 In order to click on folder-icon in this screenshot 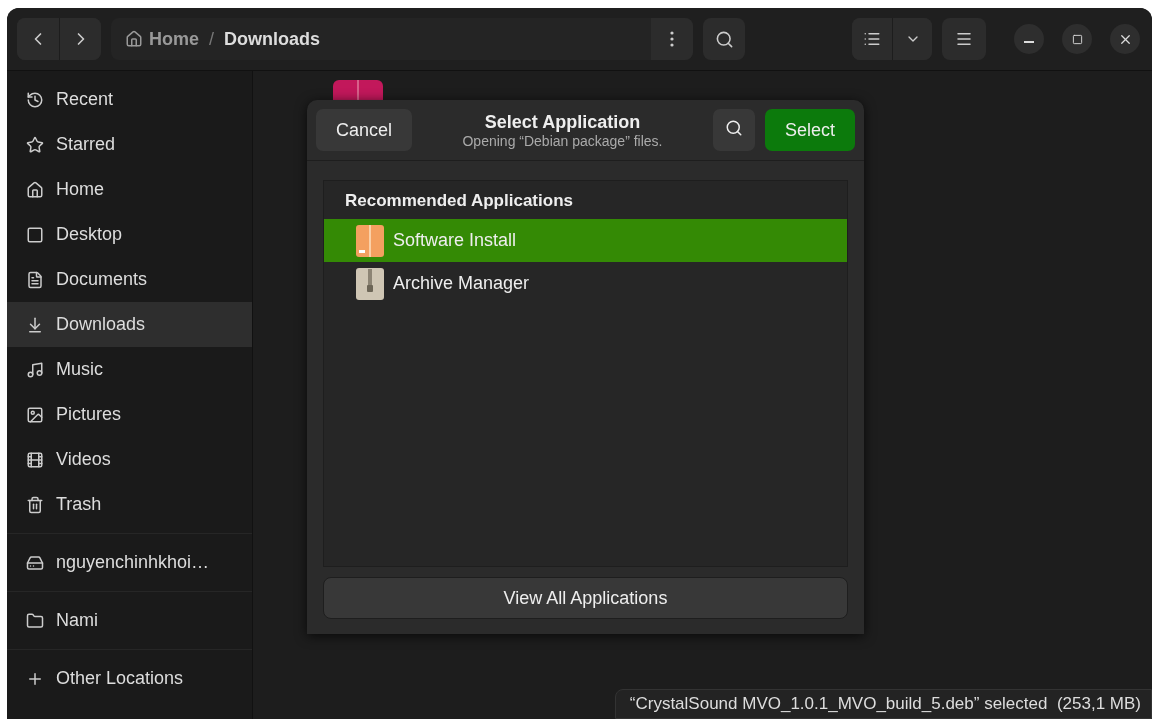, I will do `click(35, 620)`.